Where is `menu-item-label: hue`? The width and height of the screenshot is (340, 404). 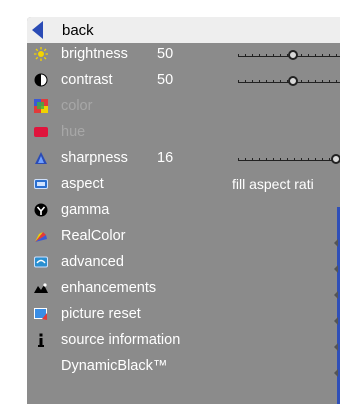
menu-item-label: hue is located at coordinates (73, 132).